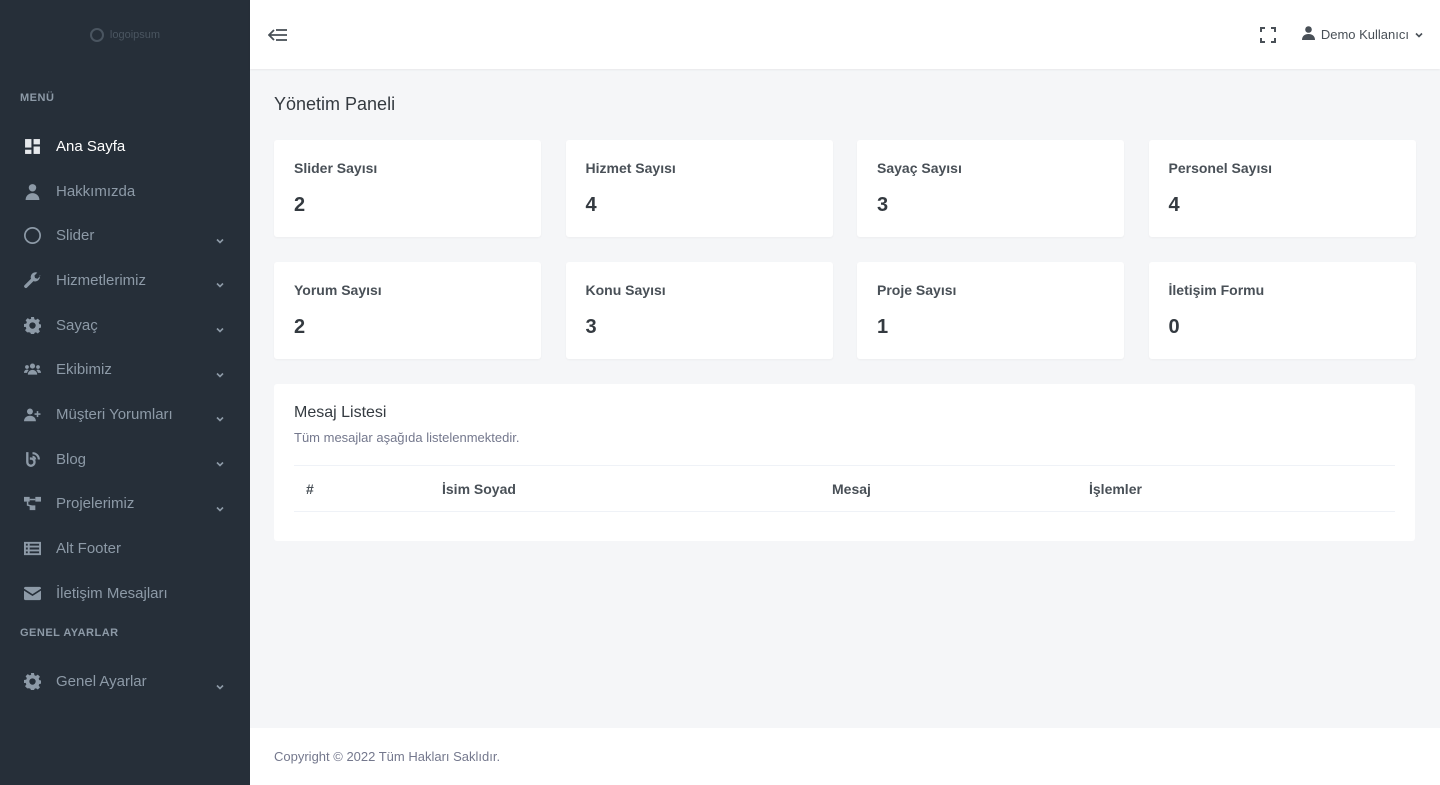  What do you see at coordinates (407, 310) in the screenshot?
I see `stat-card: Yorum Sayısı 2` at bounding box center [407, 310].